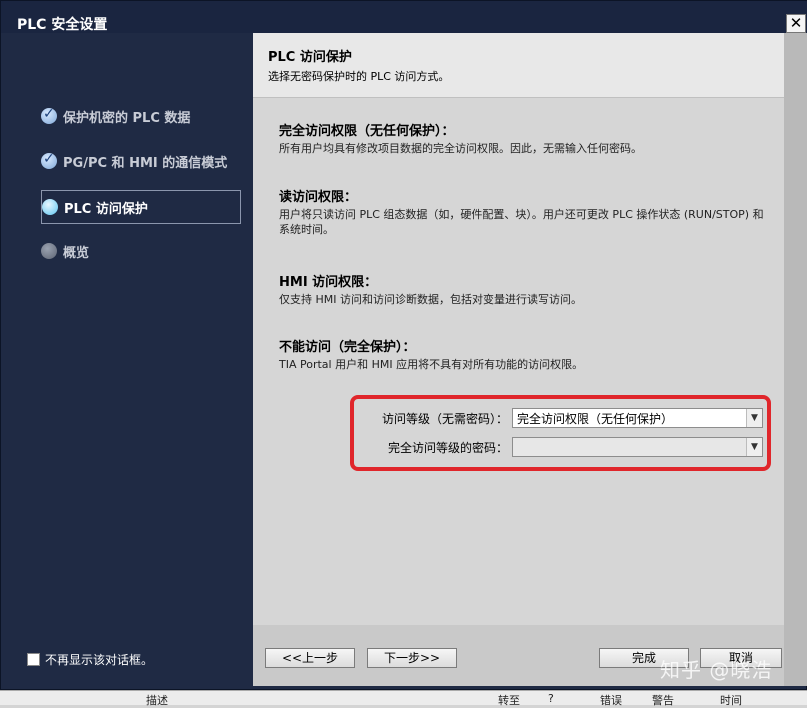  I want to click on prev-button: <<上一步, so click(310, 658).